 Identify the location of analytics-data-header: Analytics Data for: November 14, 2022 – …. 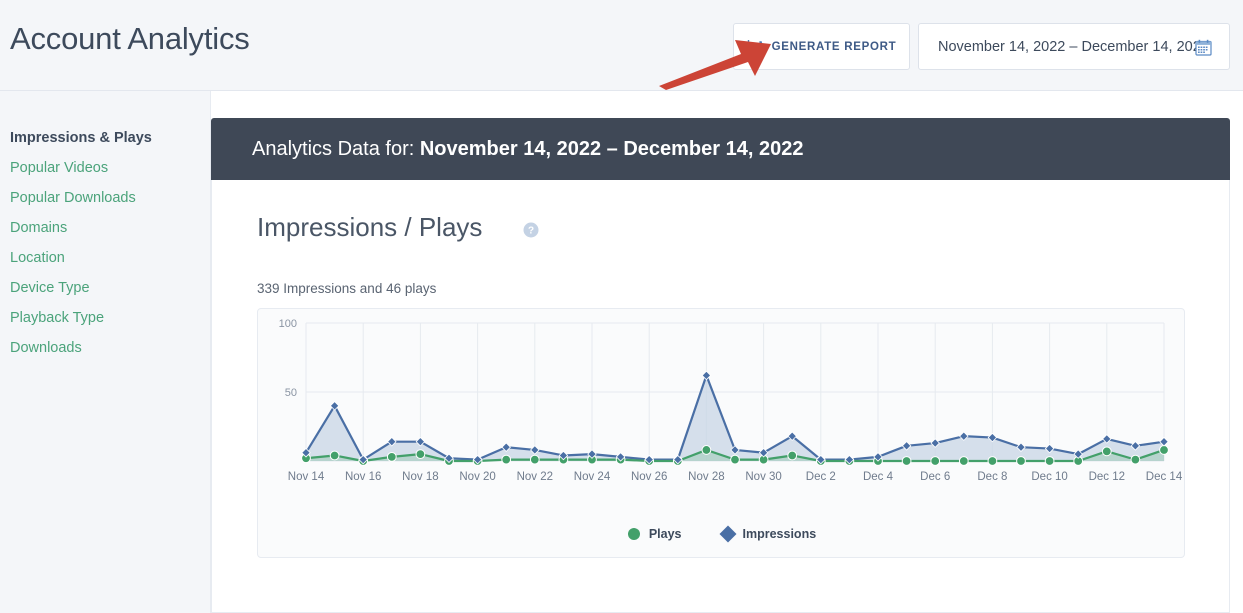
(720, 149).